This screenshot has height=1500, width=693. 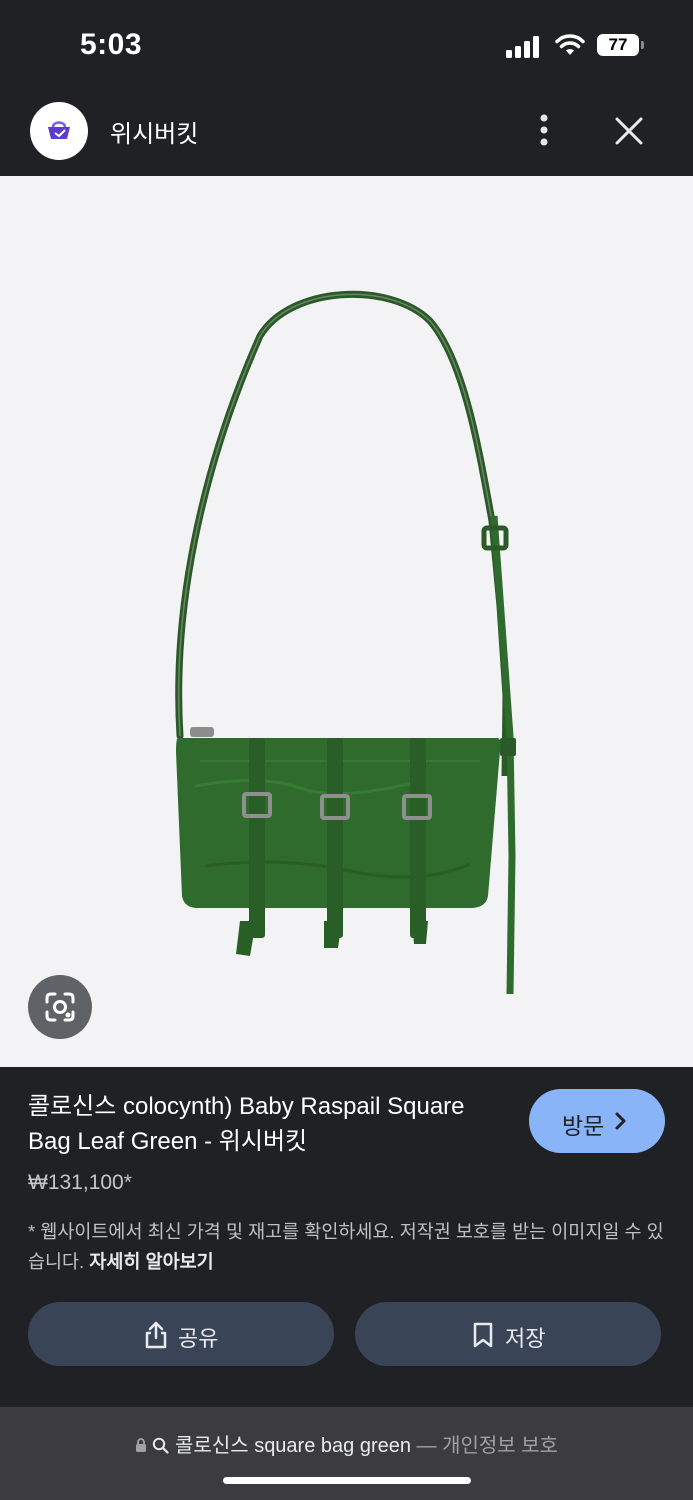 What do you see at coordinates (500, 1446) in the screenshot?
I see `privacy-label: 개인정보 보호` at bounding box center [500, 1446].